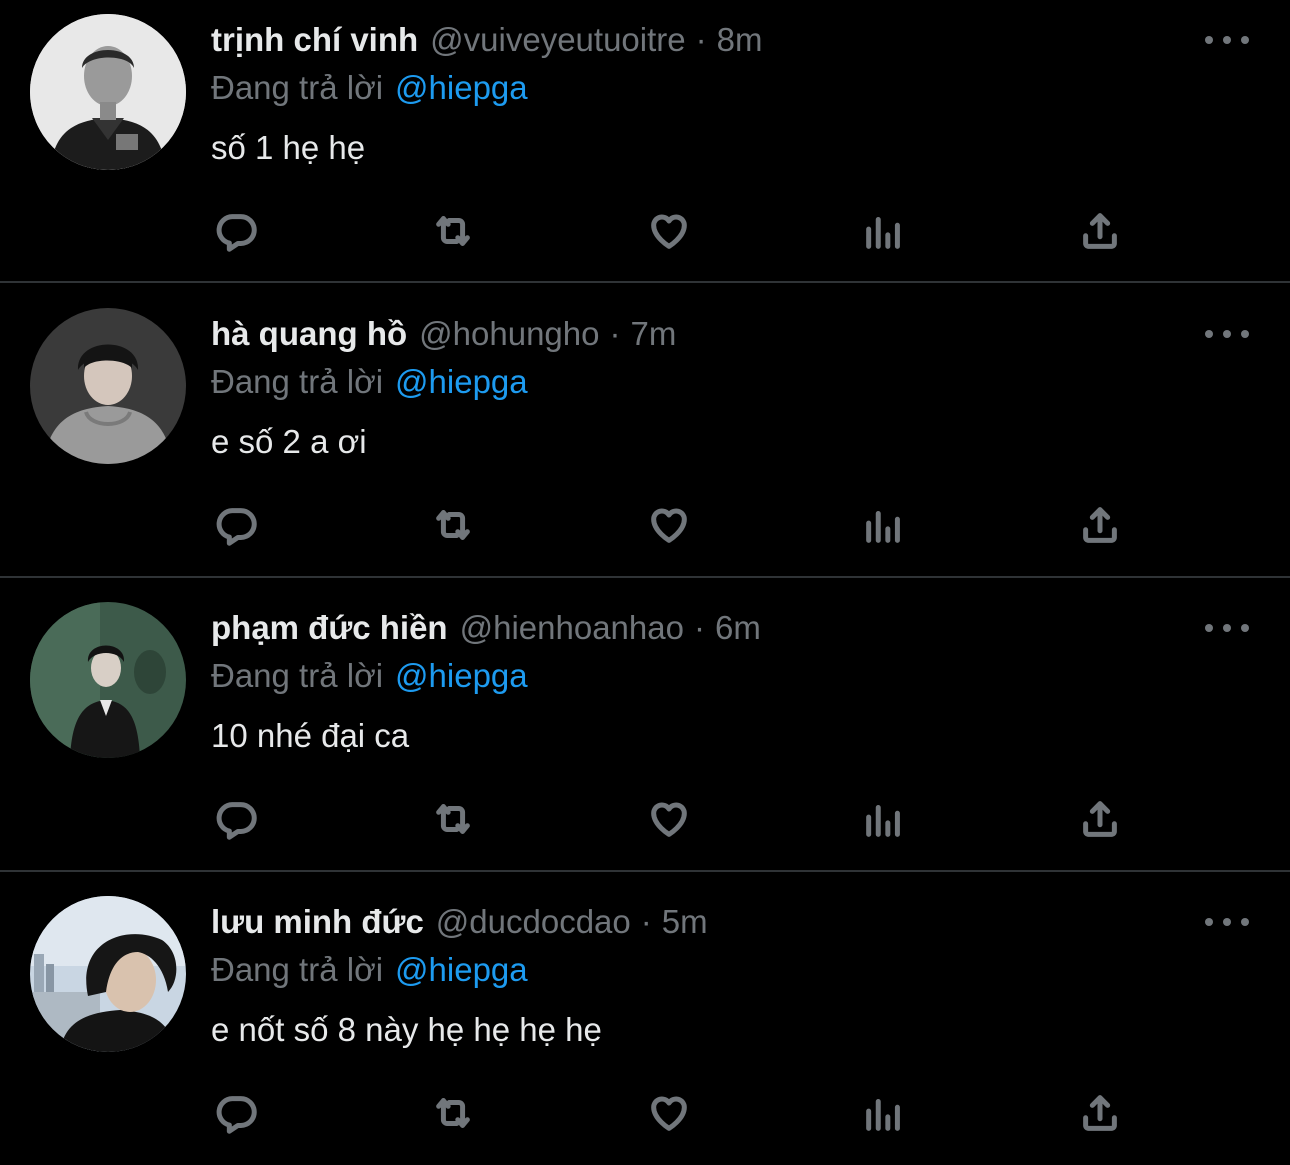 The height and width of the screenshot is (1165, 1290). I want to click on tweet-header: hà quang hồ @hohungho · 7m, so click(443, 334).